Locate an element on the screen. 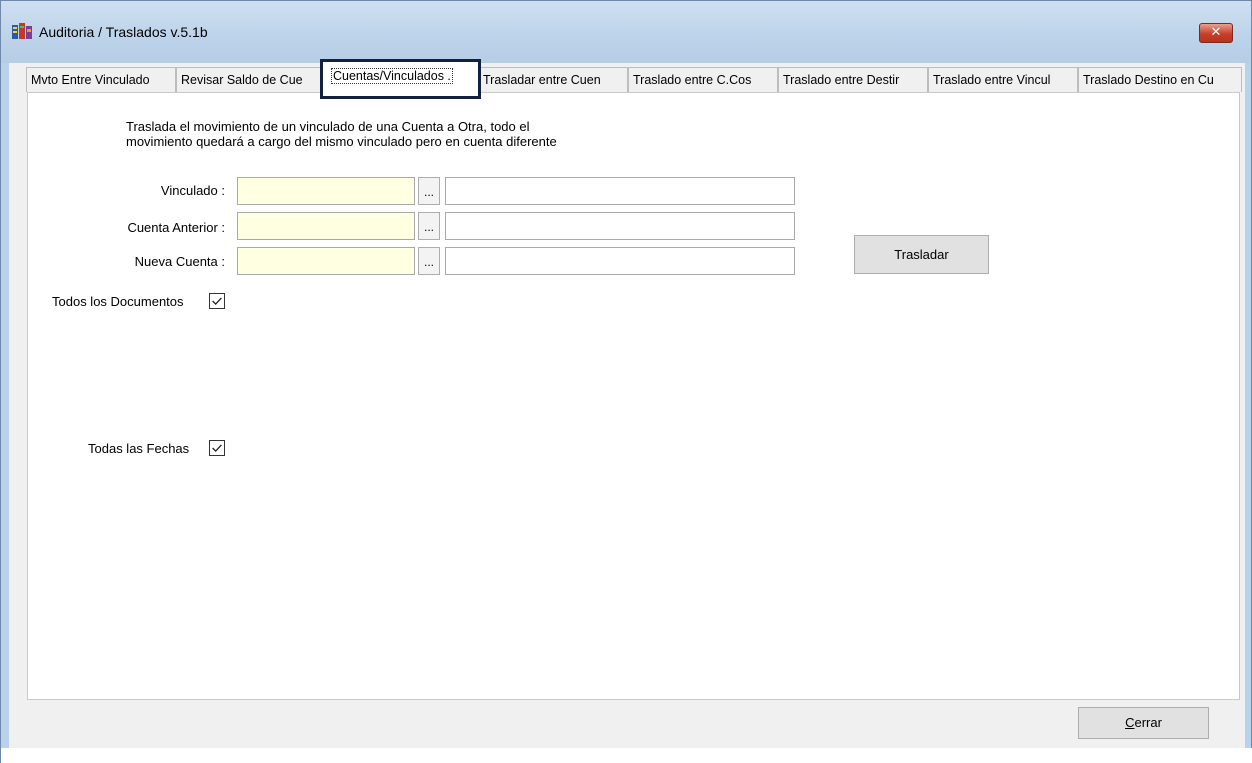 This screenshot has width=1252, height=763. tab-label: Revisar Saldo de Cue is located at coordinates (242, 80).